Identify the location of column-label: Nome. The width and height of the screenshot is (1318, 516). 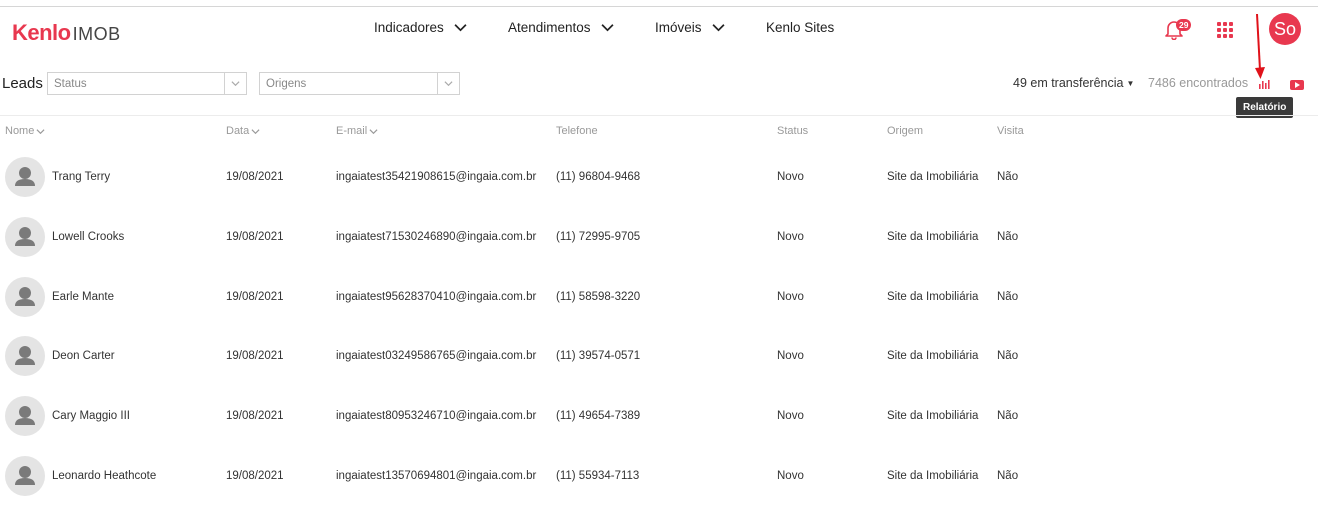
(20, 131).